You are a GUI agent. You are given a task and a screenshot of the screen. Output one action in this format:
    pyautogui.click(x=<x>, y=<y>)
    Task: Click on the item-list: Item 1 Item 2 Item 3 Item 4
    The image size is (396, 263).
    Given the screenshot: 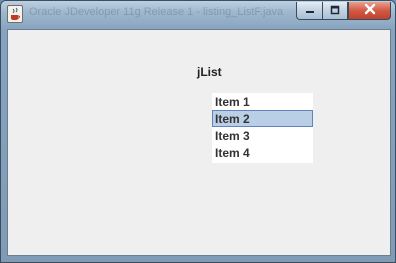 What is the action you would take?
    pyautogui.click(x=262, y=128)
    